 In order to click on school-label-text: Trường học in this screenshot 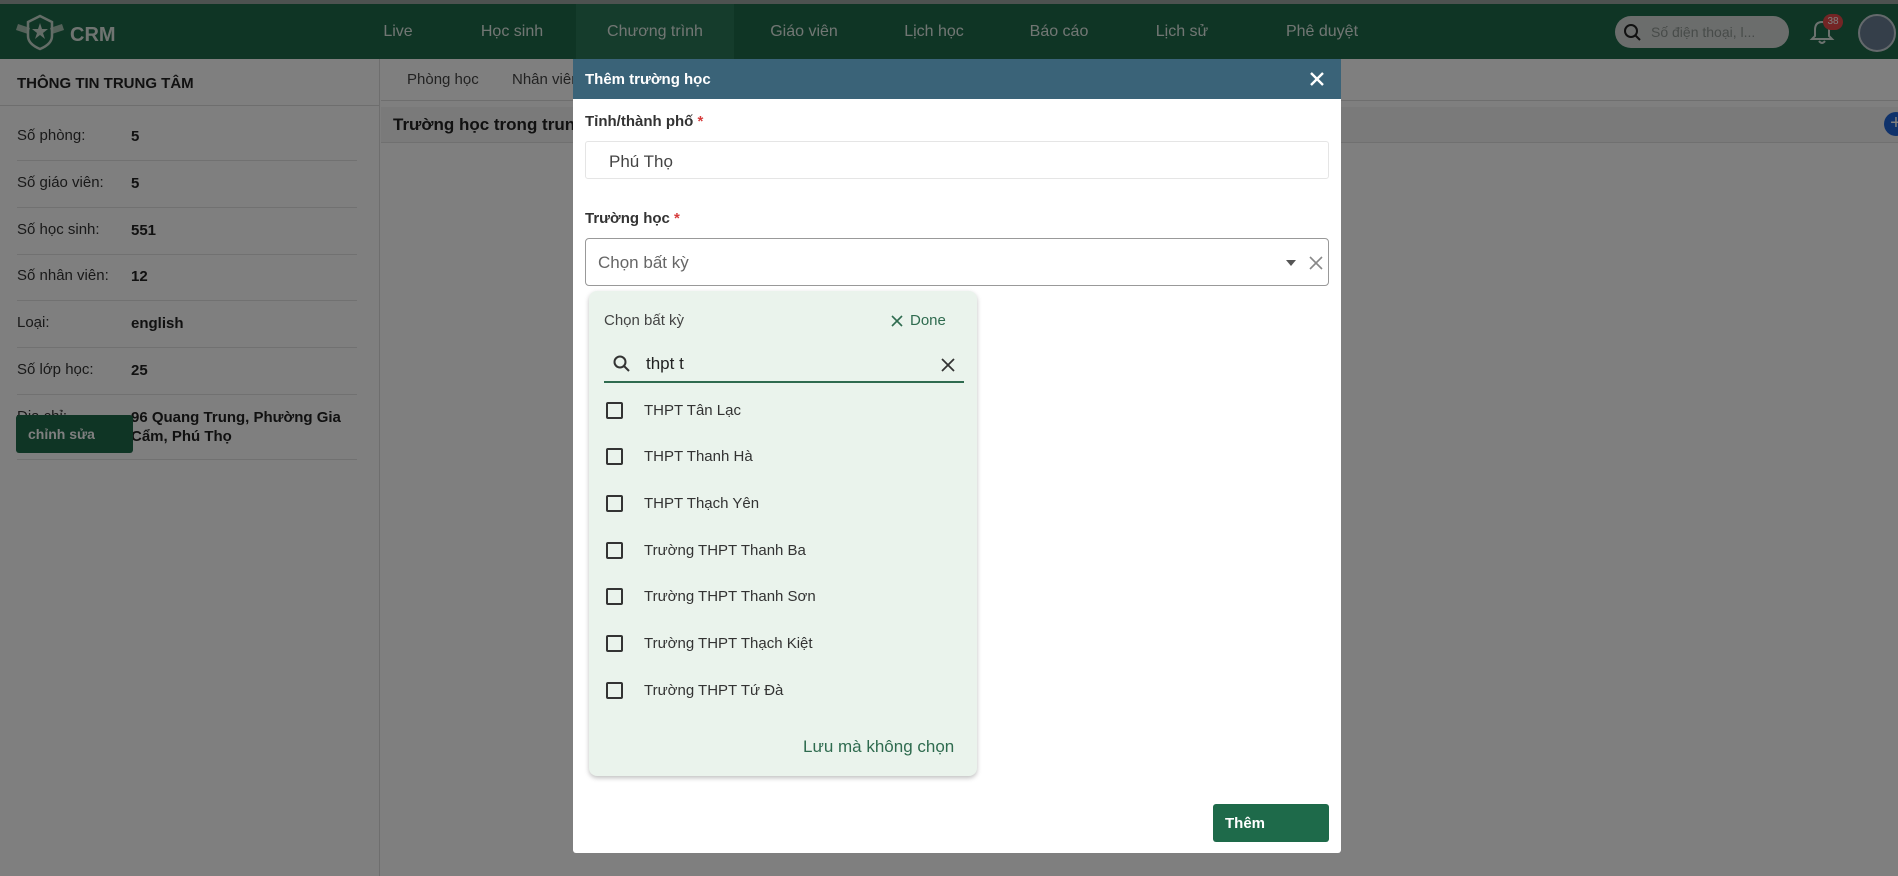, I will do `click(627, 218)`.